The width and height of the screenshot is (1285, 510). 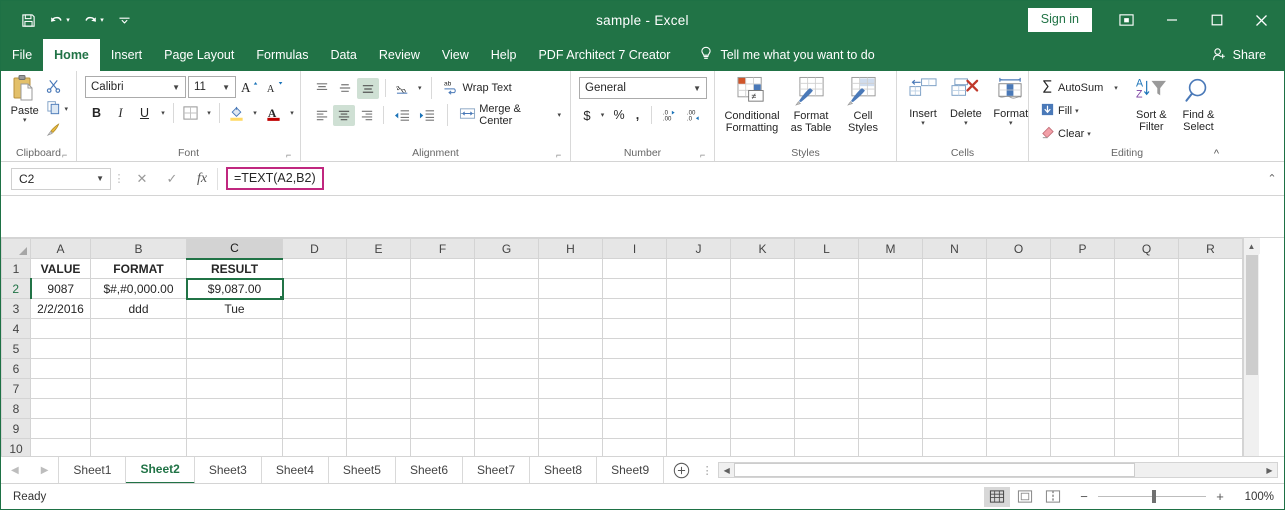 What do you see at coordinates (176, 87) in the screenshot?
I see `chevron-down-icon: ▼` at bounding box center [176, 87].